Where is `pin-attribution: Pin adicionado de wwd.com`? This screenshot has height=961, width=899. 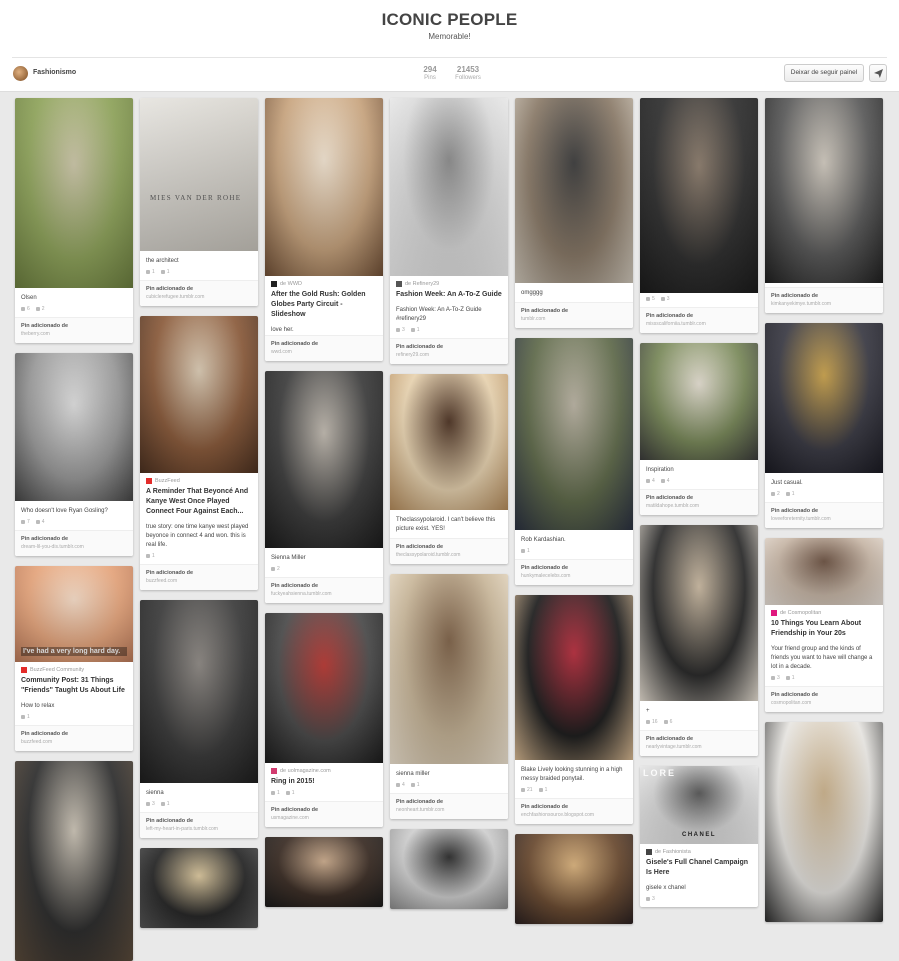
pin-attribution: Pin adicionado de wwd.com is located at coordinates (324, 348).